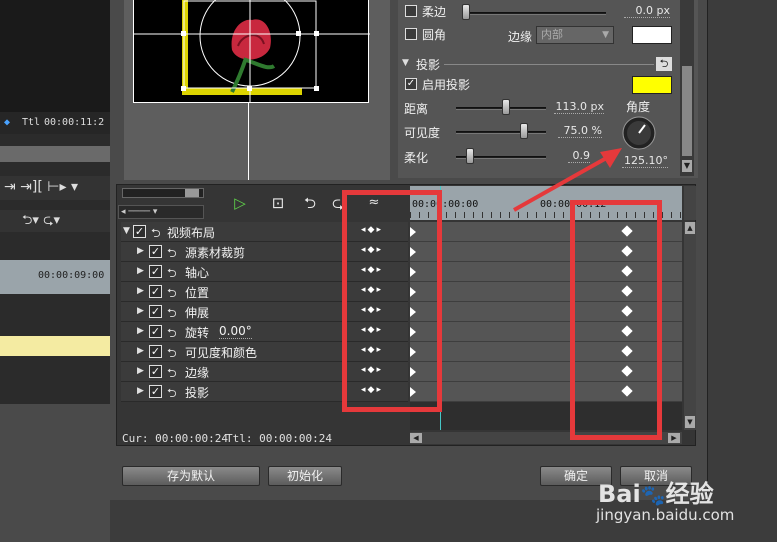 The height and width of the screenshot is (542, 777). What do you see at coordinates (520, 37) in the screenshot?
I see `border-label: 边缘` at bounding box center [520, 37].